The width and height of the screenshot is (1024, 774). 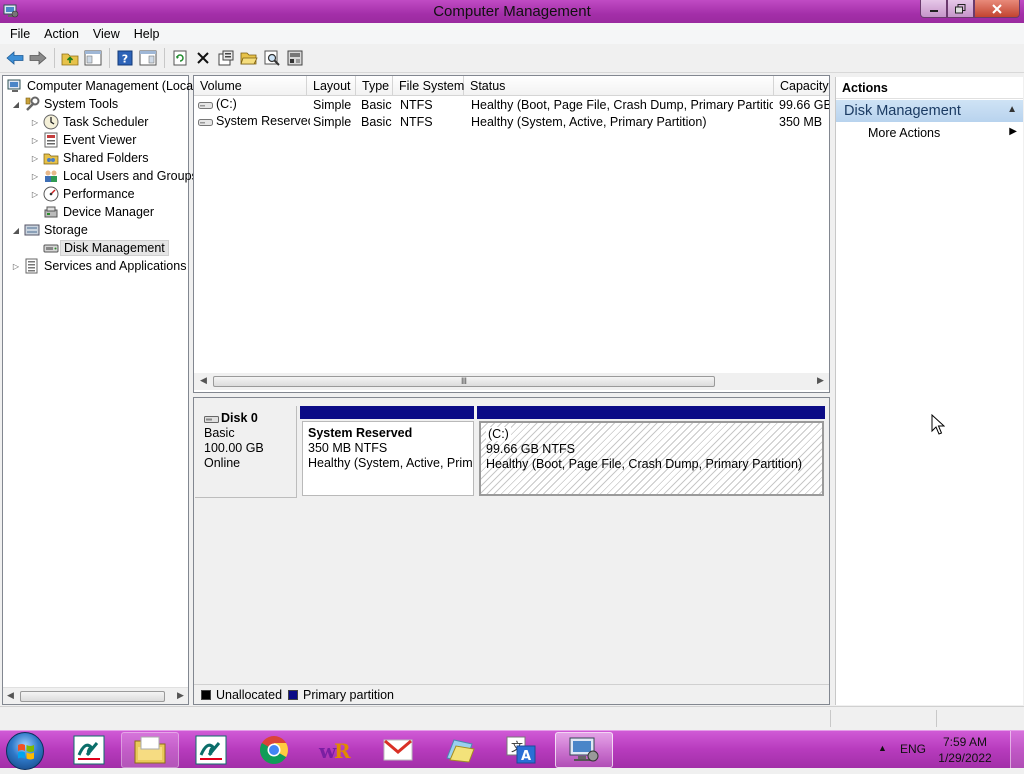 I want to click on taskbar: wR 文A ▲ ENG 7:59 AM 1/29/2022, so click(x=512, y=750).